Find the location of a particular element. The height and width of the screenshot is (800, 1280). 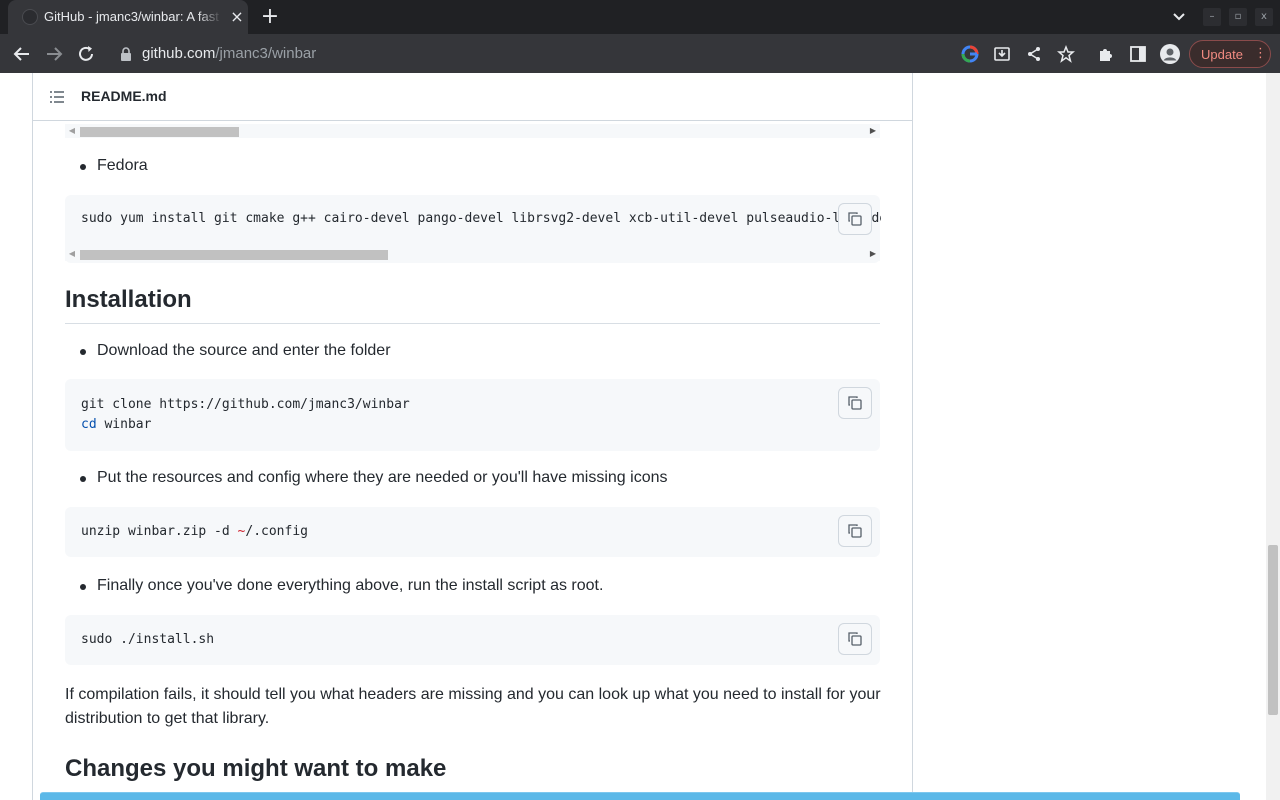

outline-list-icon is located at coordinates (57, 97).